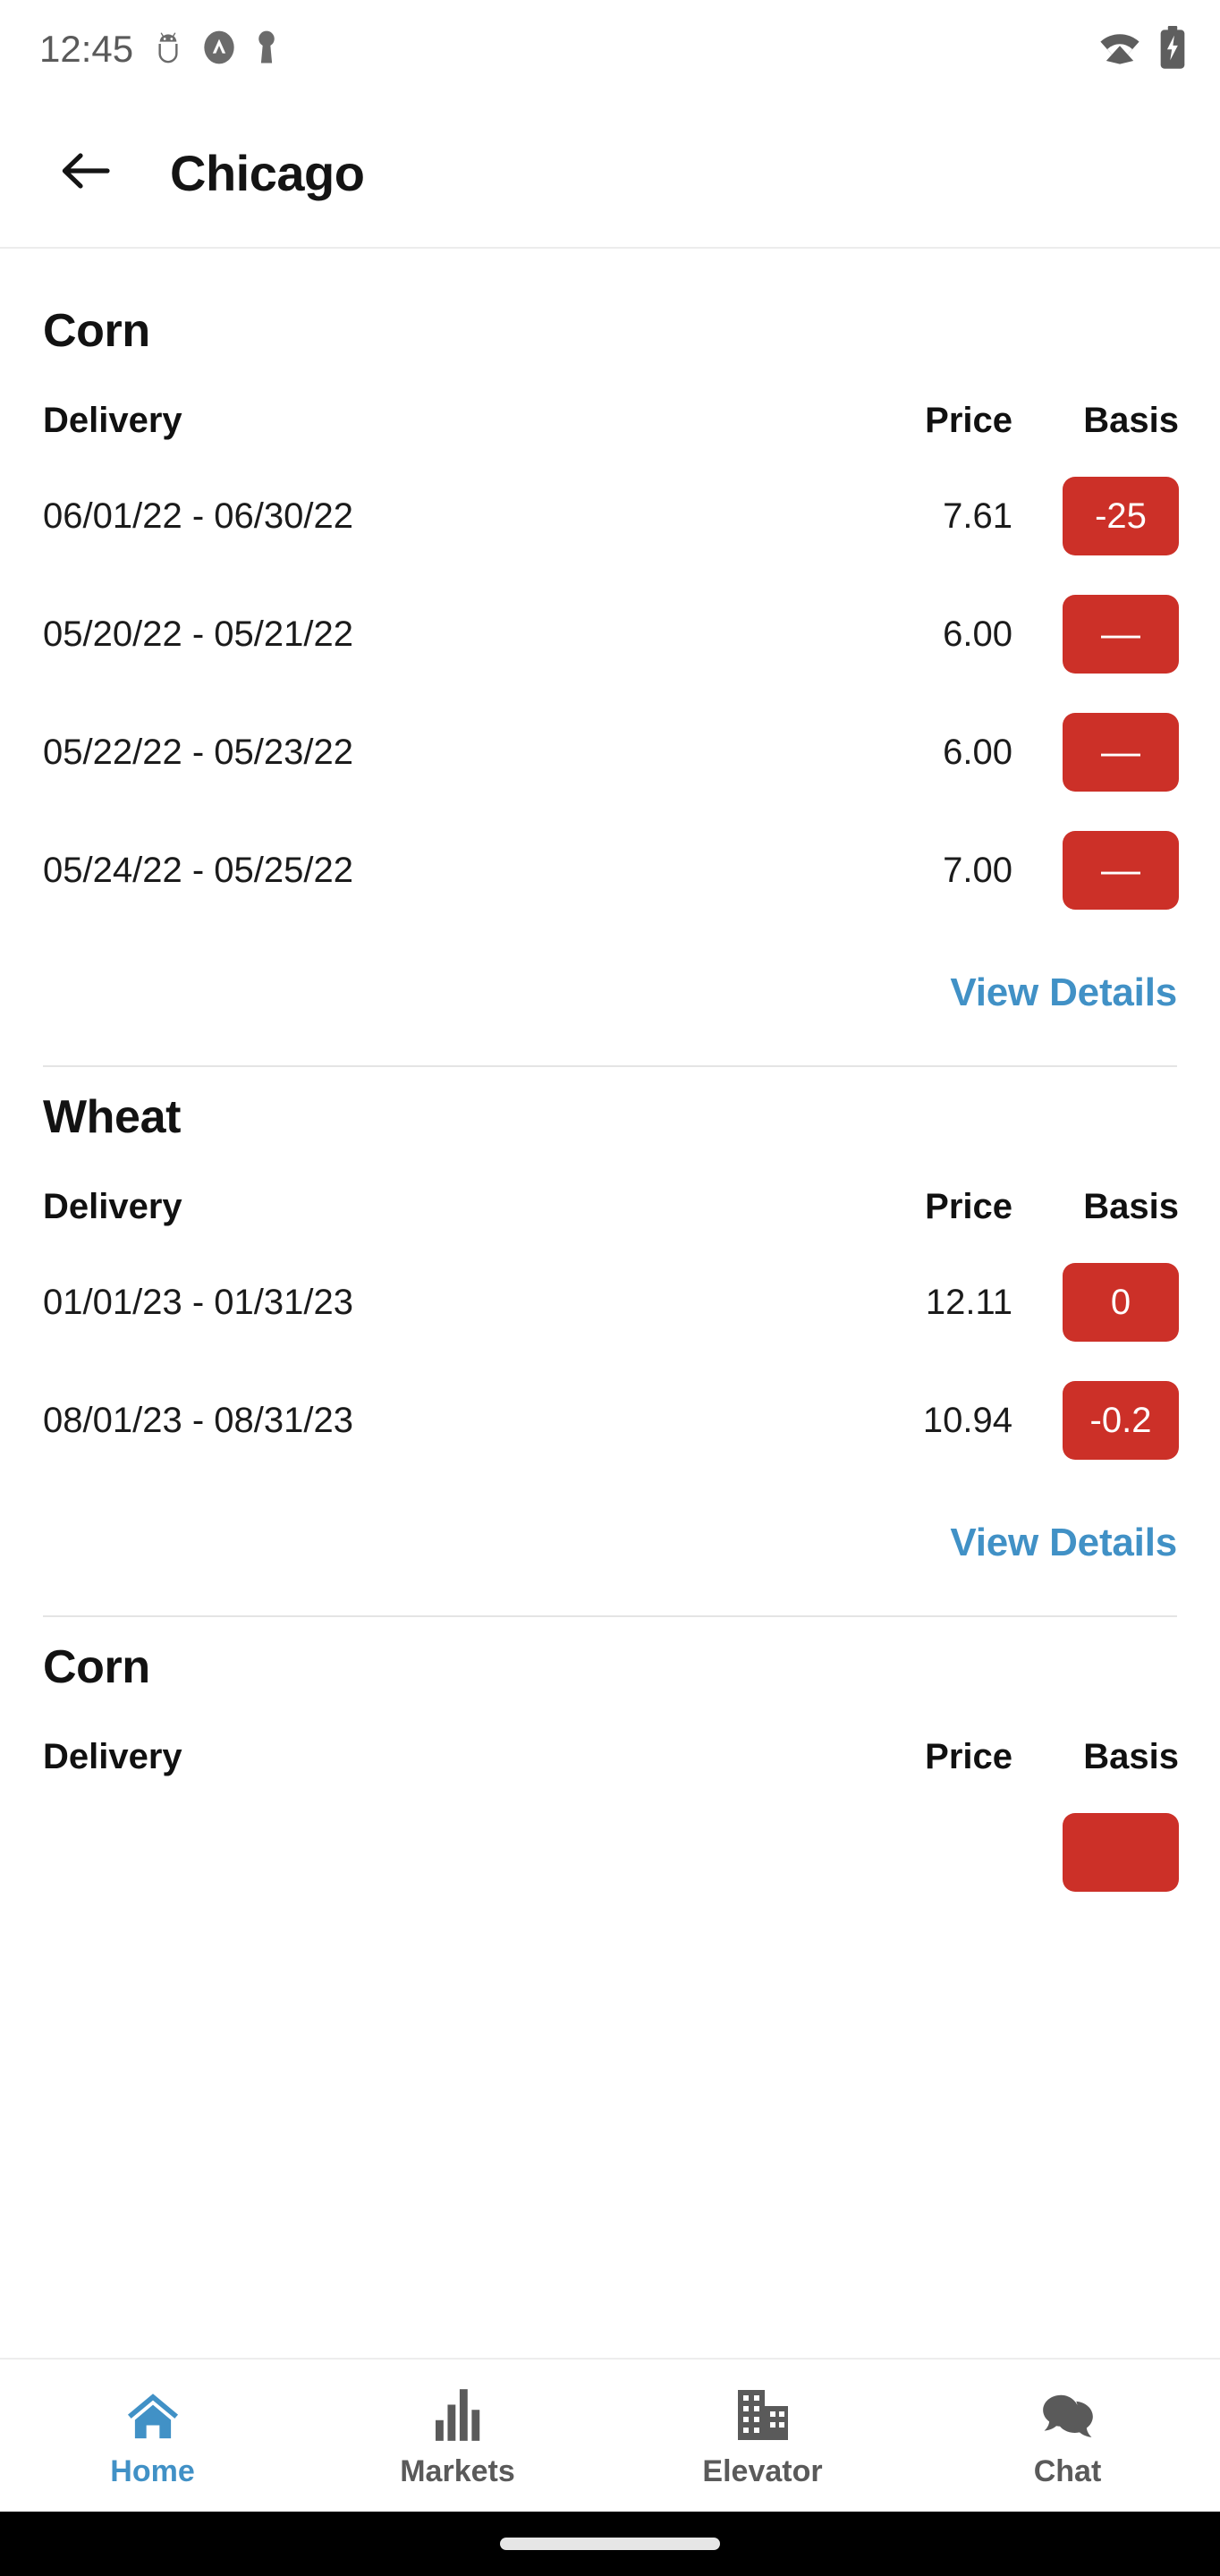  What do you see at coordinates (978, 870) in the screenshot?
I see `cell-price: 7.00` at bounding box center [978, 870].